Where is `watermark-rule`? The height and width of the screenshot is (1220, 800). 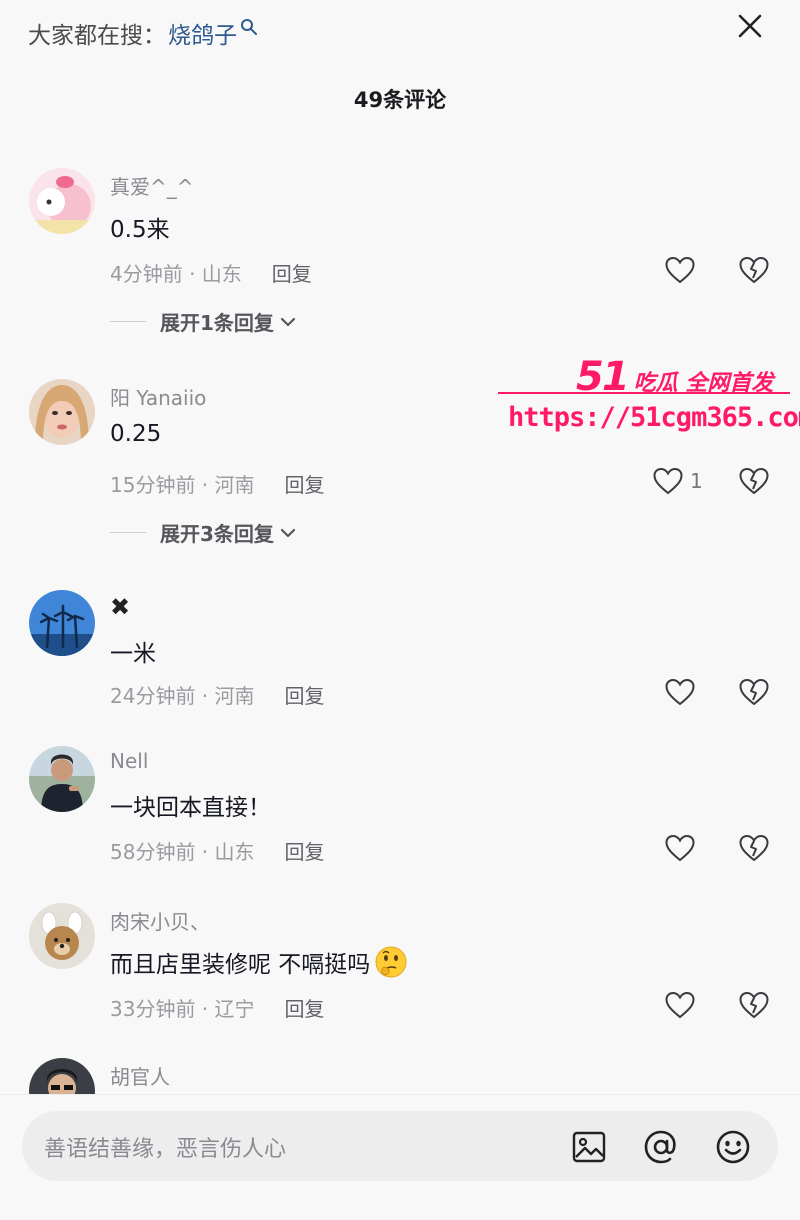 watermark-rule is located at coordinates (644, 393).